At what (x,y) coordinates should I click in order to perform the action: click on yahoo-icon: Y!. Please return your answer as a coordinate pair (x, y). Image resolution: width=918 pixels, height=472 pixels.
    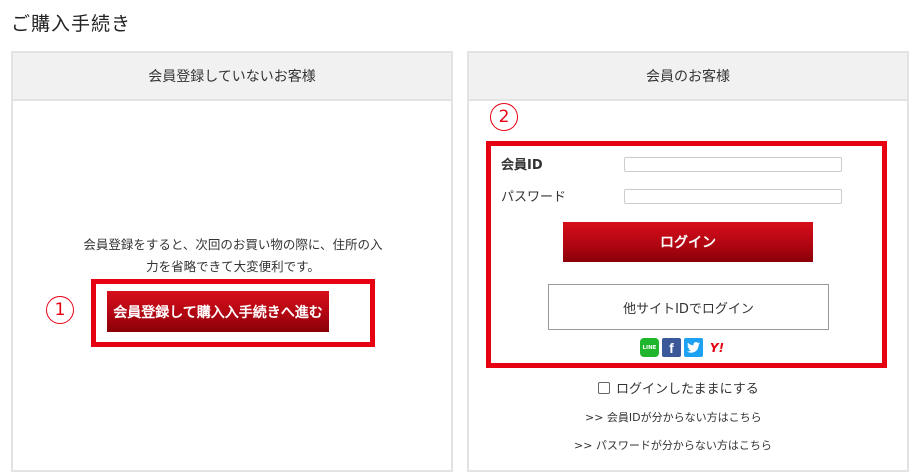
    Looking at the image, I should click on (717, 347).